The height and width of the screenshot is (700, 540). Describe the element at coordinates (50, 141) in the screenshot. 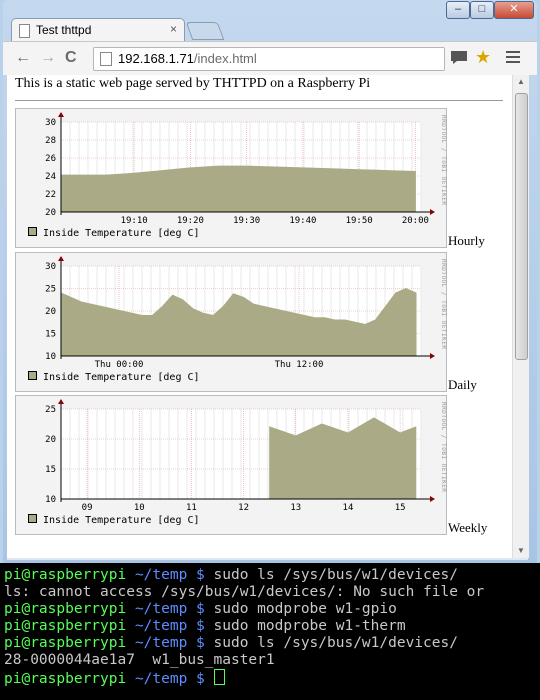

I see `y-tick-label: 28` at that location.